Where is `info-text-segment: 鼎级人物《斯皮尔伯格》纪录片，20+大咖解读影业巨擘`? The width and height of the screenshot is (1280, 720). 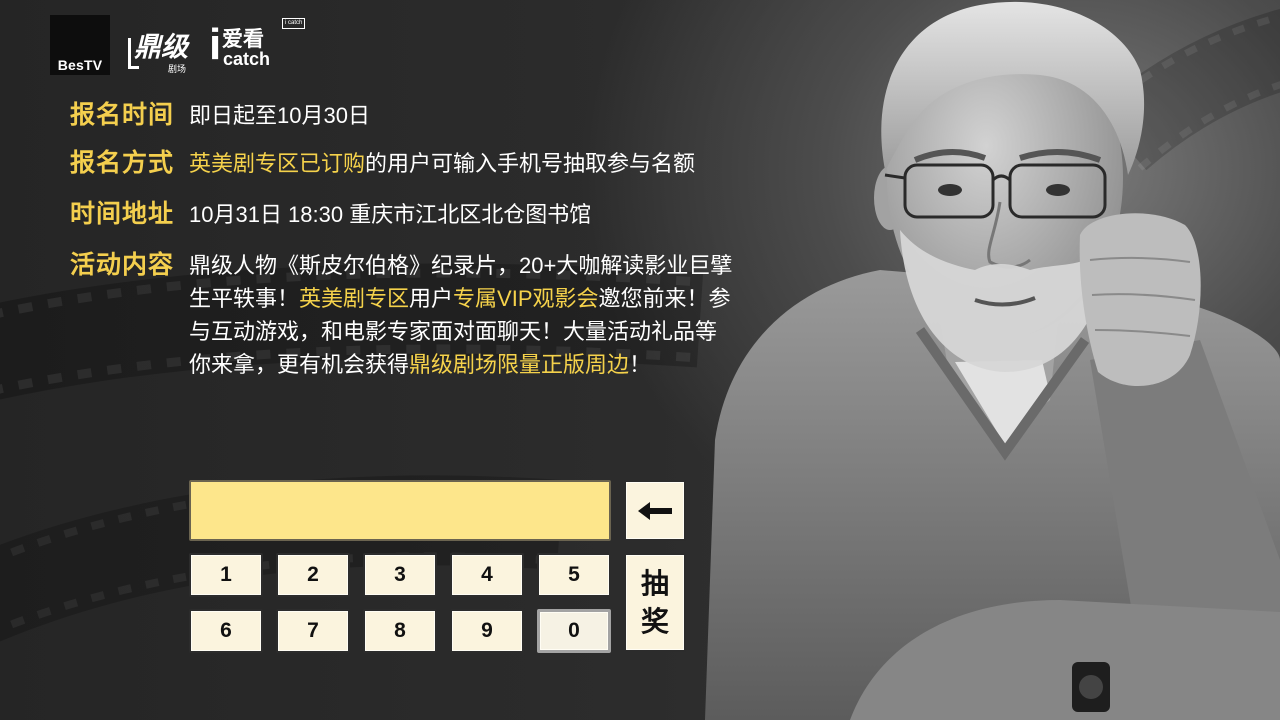 info-text-segment: 鼎级人物《斯皮尔伯格》纪录片，20+大咖解读影业巨擘 is located at coordinates (461, 265).